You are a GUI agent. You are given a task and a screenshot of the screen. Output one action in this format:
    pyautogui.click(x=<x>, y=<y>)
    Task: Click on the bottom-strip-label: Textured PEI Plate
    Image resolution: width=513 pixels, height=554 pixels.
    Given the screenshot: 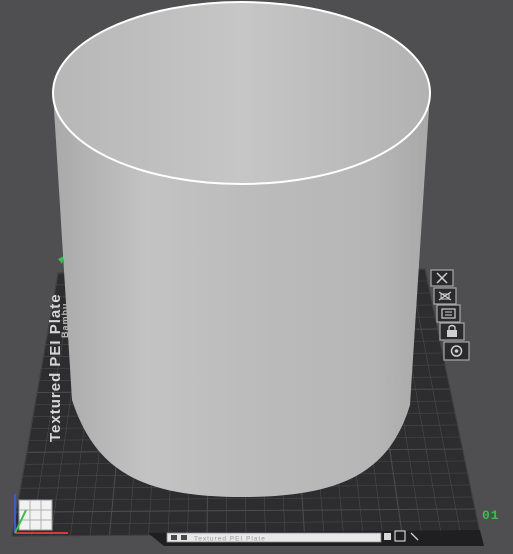 What is the action you would take?
    pyautogui.click(x=230, y=539)
    